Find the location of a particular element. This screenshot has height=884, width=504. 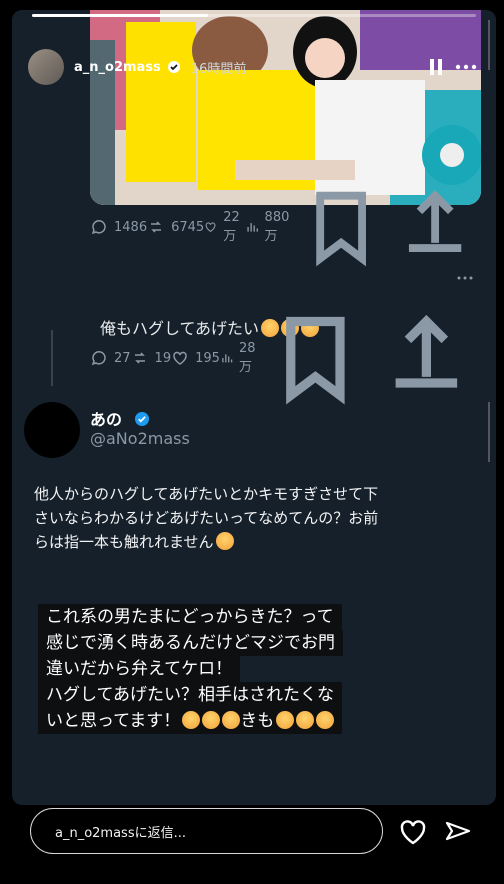

views-action: 28万 is located at coordinates (240, 358).